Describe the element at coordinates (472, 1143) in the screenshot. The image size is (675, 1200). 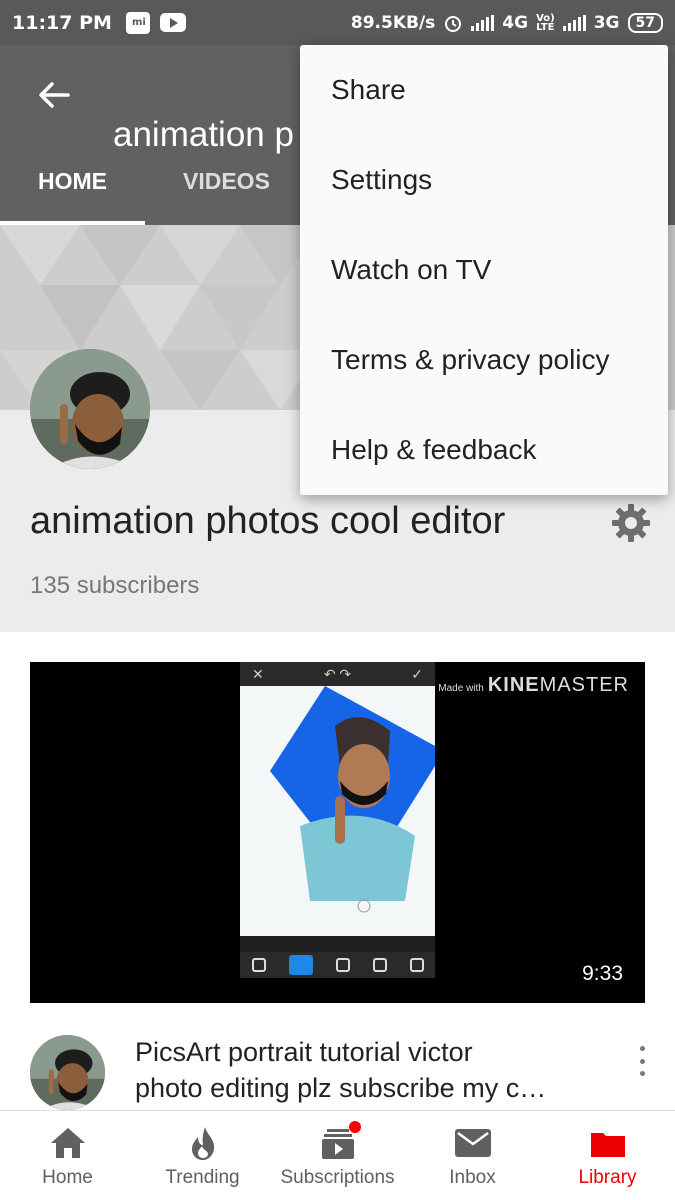
I see `inbox-icon` at that location.